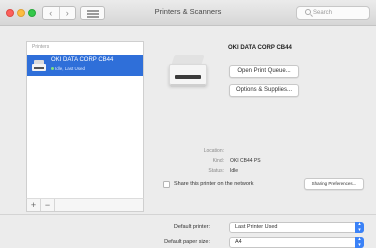  Describe the element at coordinates (32, 13) in the screenshot. I see `zoom-button` at that location.